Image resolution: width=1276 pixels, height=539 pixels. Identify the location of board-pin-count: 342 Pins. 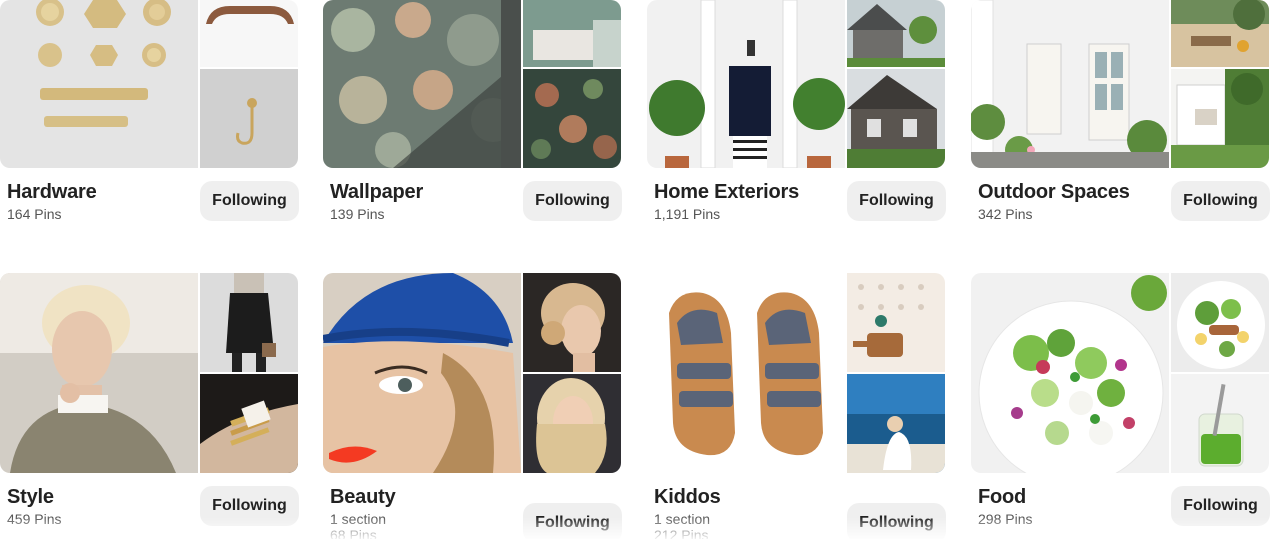
(1005, 214).